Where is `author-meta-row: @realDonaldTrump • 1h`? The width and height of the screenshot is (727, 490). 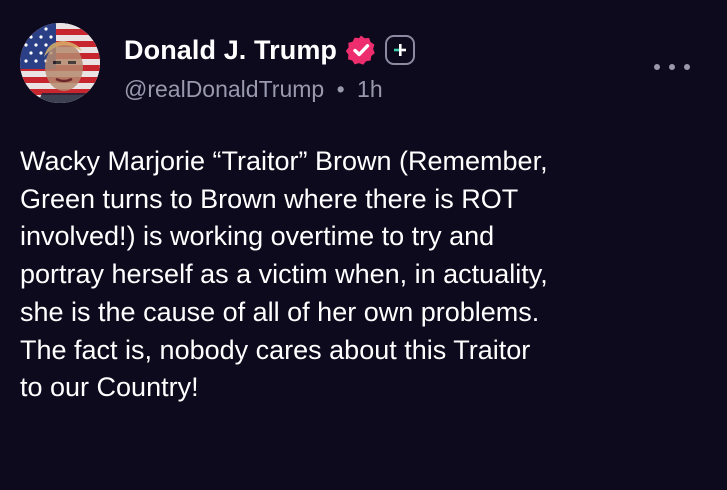
author-meta-row: @realDonaldTrump • 1h is located at coordinates (253, 89).